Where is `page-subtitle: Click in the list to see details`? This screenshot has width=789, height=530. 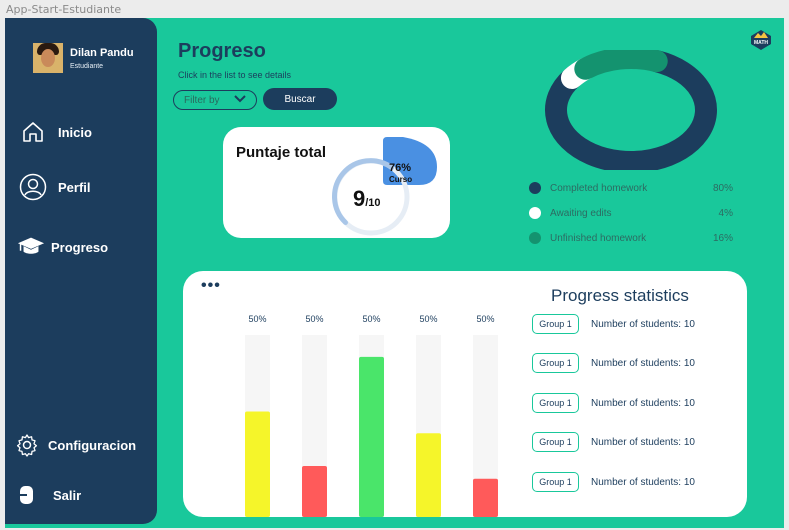
page-subtitle: Click in the list to see details is located at coordinates (235, 75).